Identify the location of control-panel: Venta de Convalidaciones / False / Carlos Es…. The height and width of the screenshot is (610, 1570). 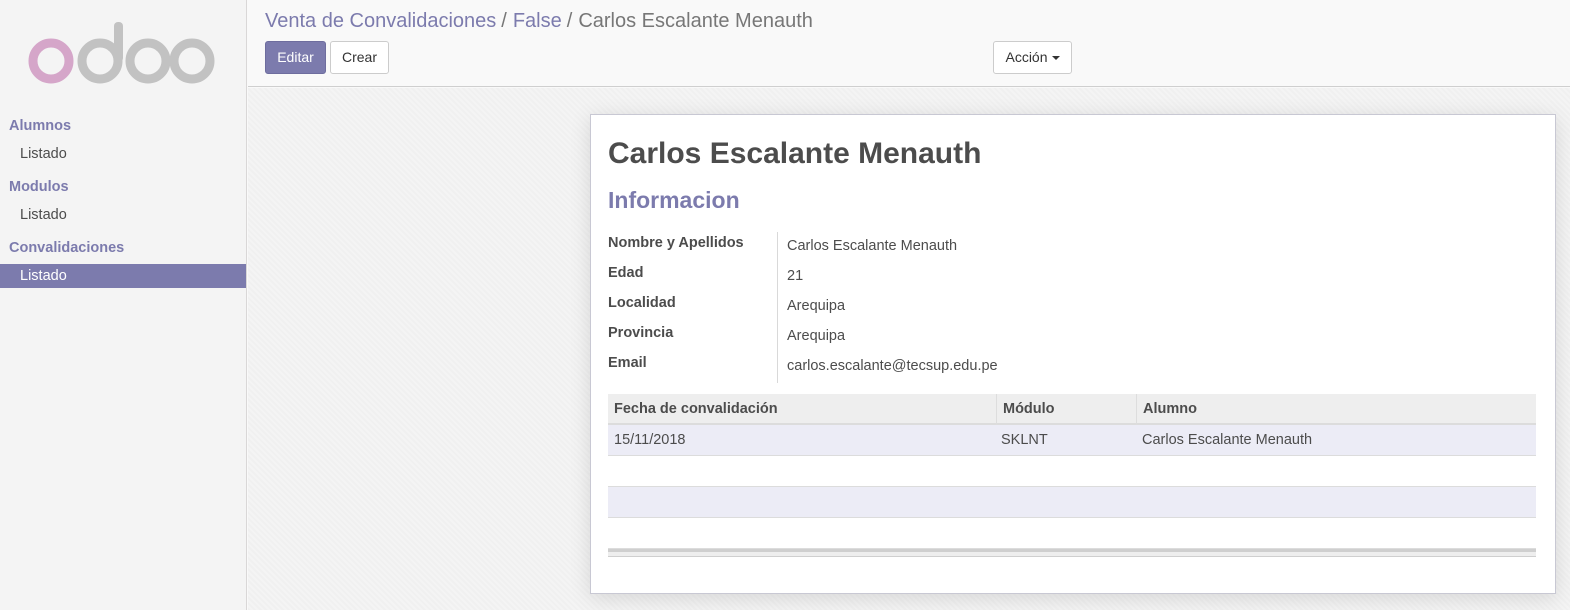
(909, 43).